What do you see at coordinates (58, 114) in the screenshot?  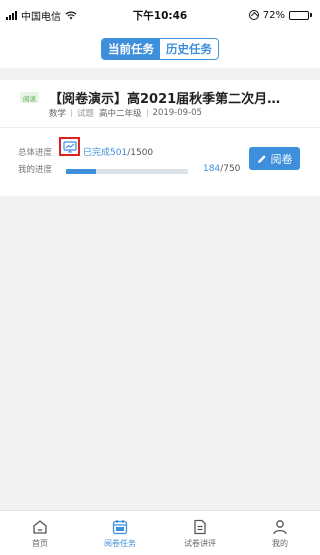 I see `task-subject: 数学` at bounding box center [58, 114].